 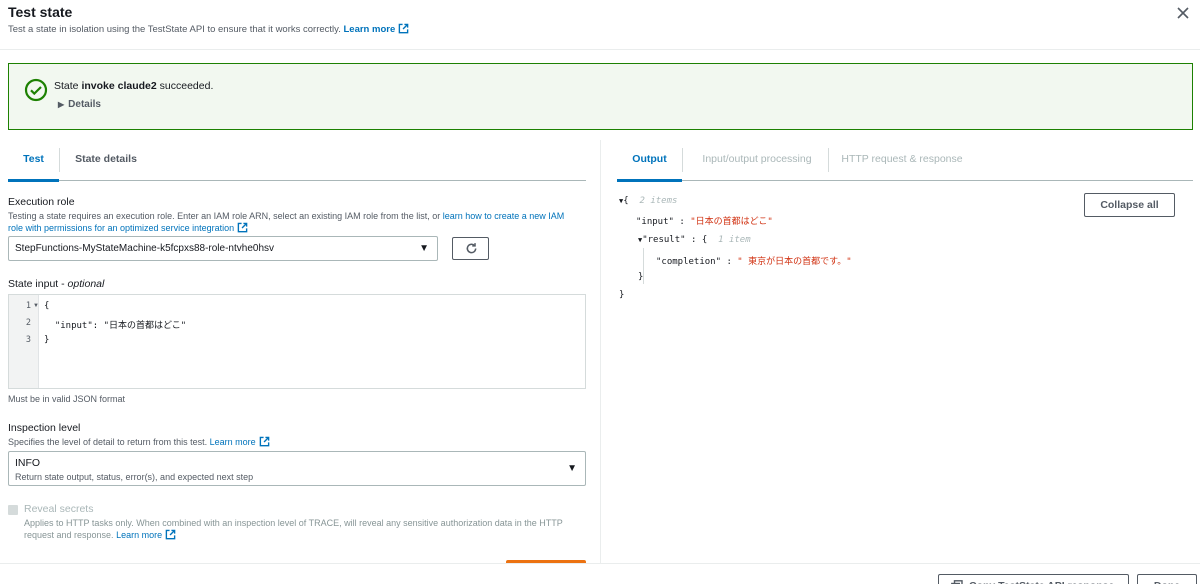 I want to click on json-key: "result", so click(x=664, y=240).